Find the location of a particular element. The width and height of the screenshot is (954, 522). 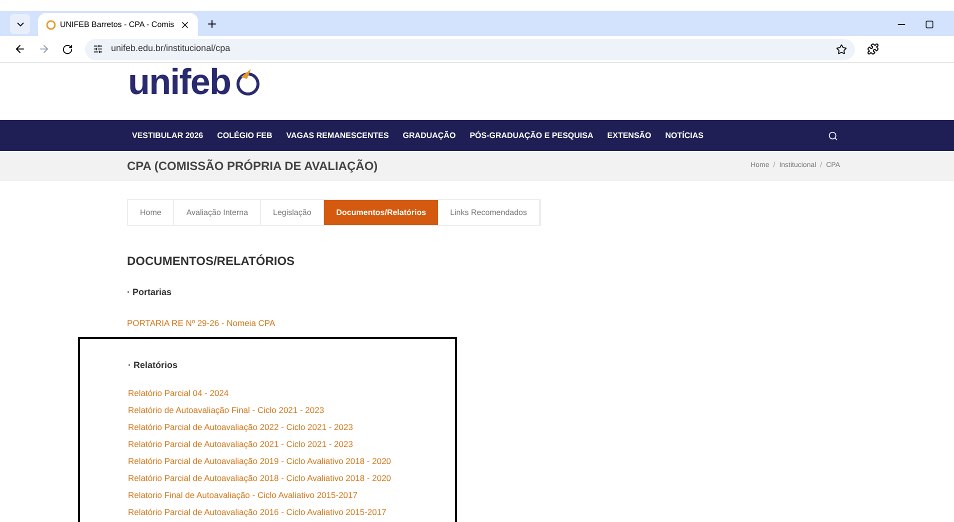

nav-link: GRADUAÇÃO is located at coordinates (429, 136).